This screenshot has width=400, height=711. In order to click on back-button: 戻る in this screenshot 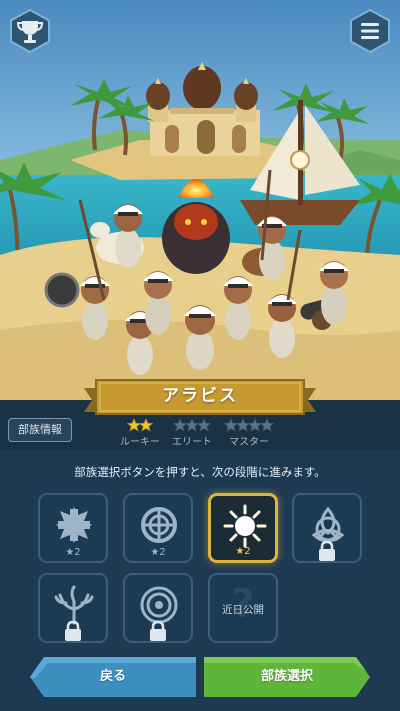, I will do `click(113, 677)`.